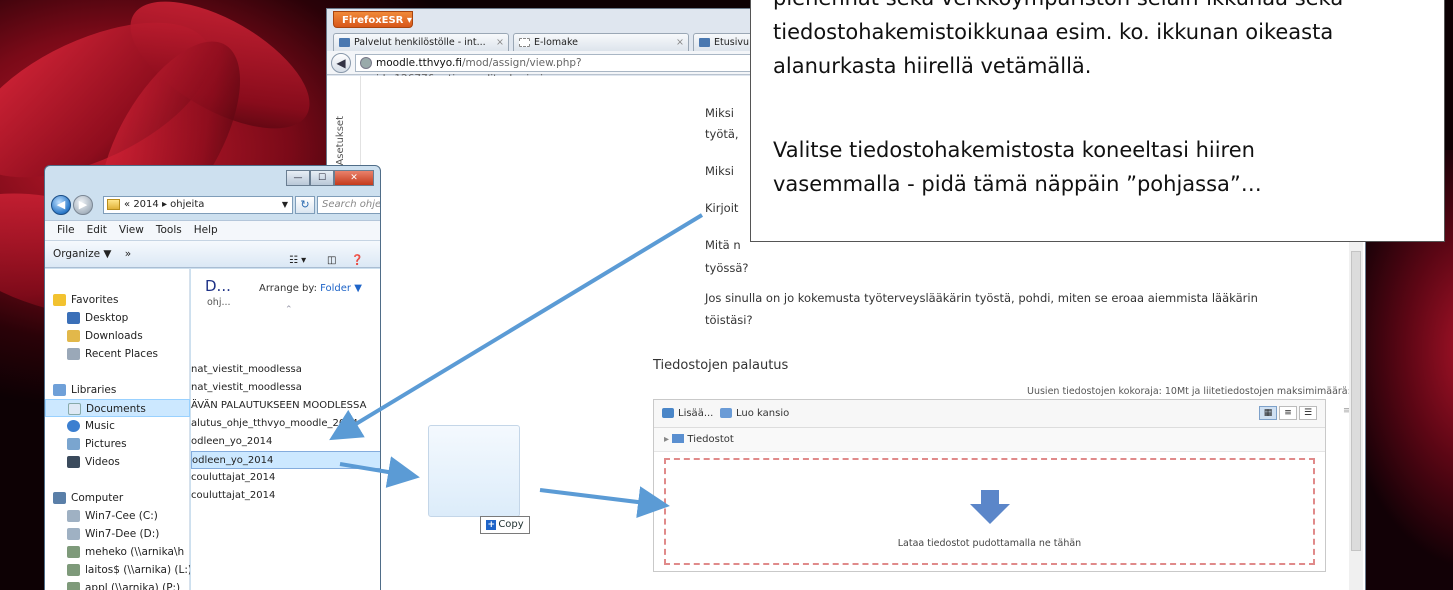 The image size is (1453, 590). I want to click on arrow-callout-to-file, so click(516, 327).